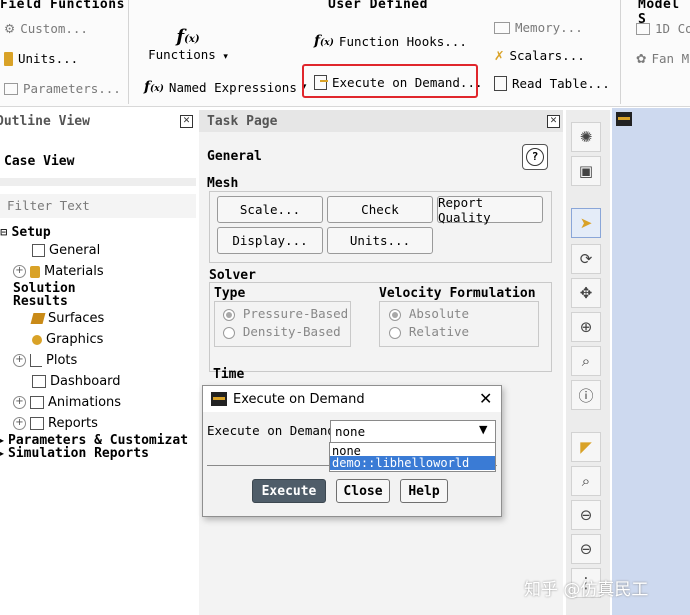 The height and width of the screenshot is (615, 690). I want to click on tree-item-simulation-reports: ▸ Simulation Reports, so click(74, 453).